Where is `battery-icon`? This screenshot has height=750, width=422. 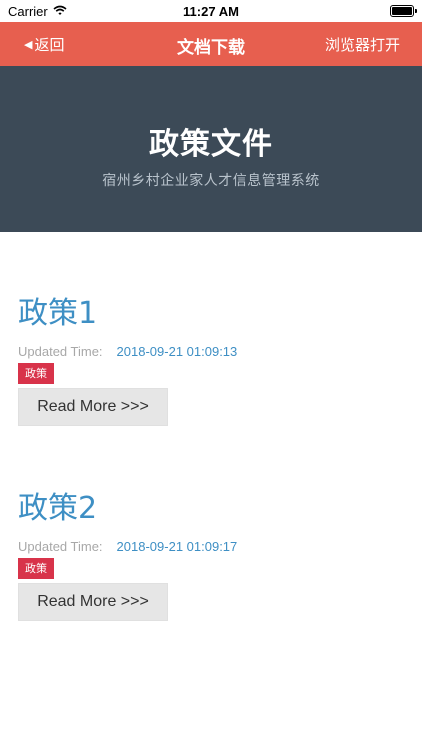
battery-icon is located at coordinates (403, 11).